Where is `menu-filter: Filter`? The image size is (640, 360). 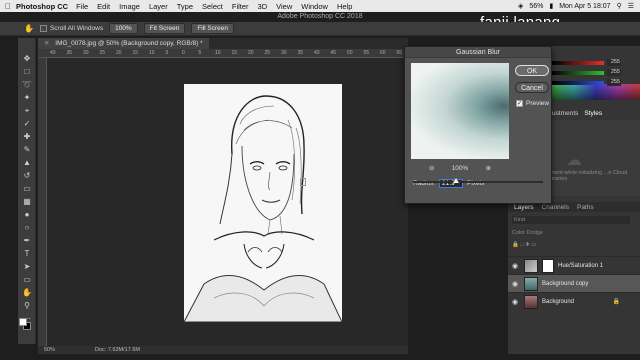 menu-filter: Filter is located at coordinates (240, 6).